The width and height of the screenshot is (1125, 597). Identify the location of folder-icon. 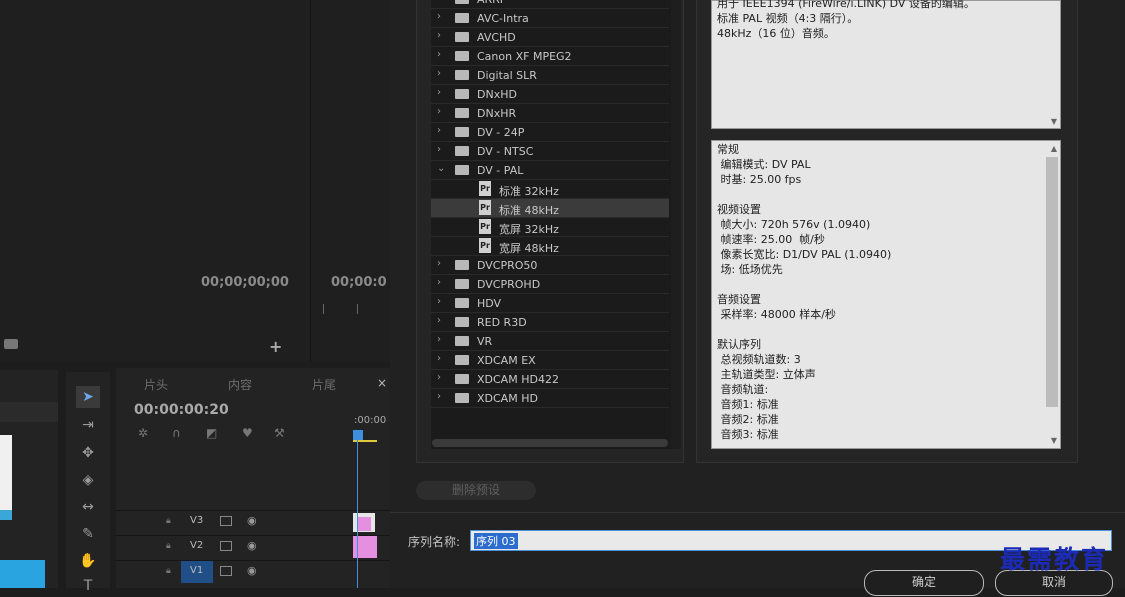
(462, 360).